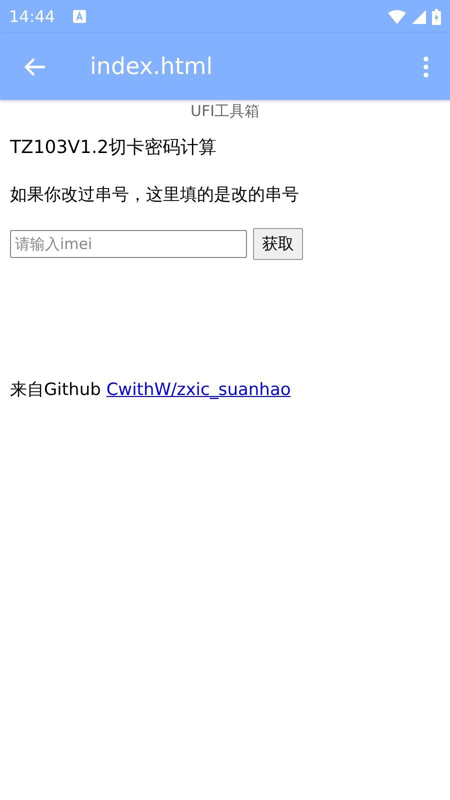 The image size is (450, 800). I want to click on repo-link: CwithW/zxic_suanhao, so click(198, 390).